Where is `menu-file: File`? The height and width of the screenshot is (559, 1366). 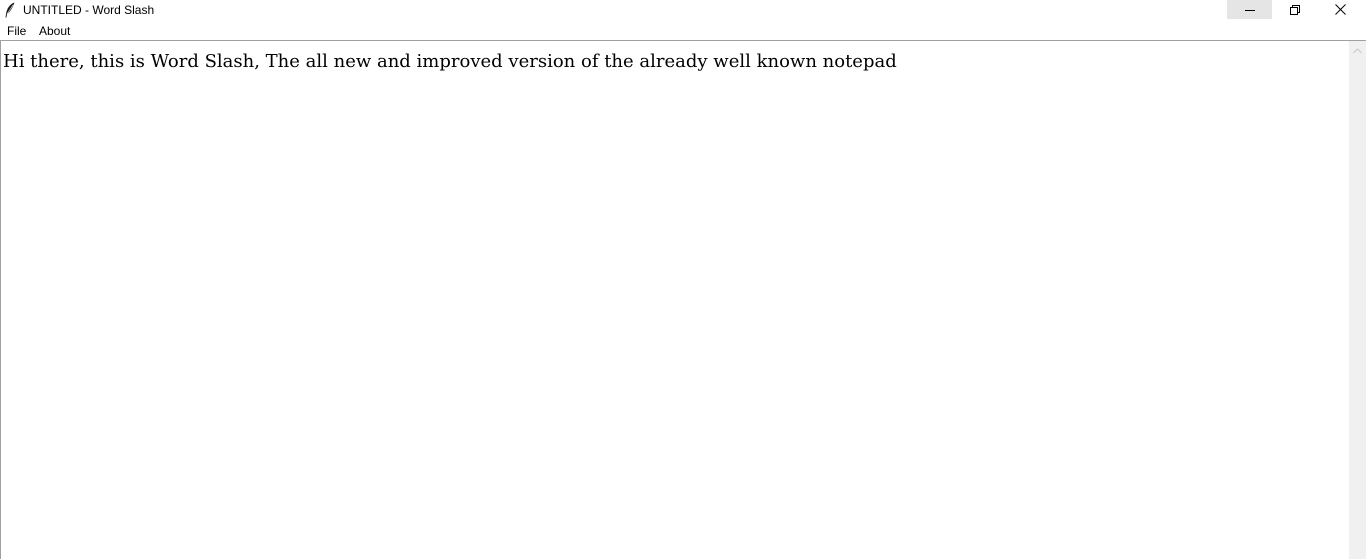
menu-file: File is located at coordinates (16, 31).